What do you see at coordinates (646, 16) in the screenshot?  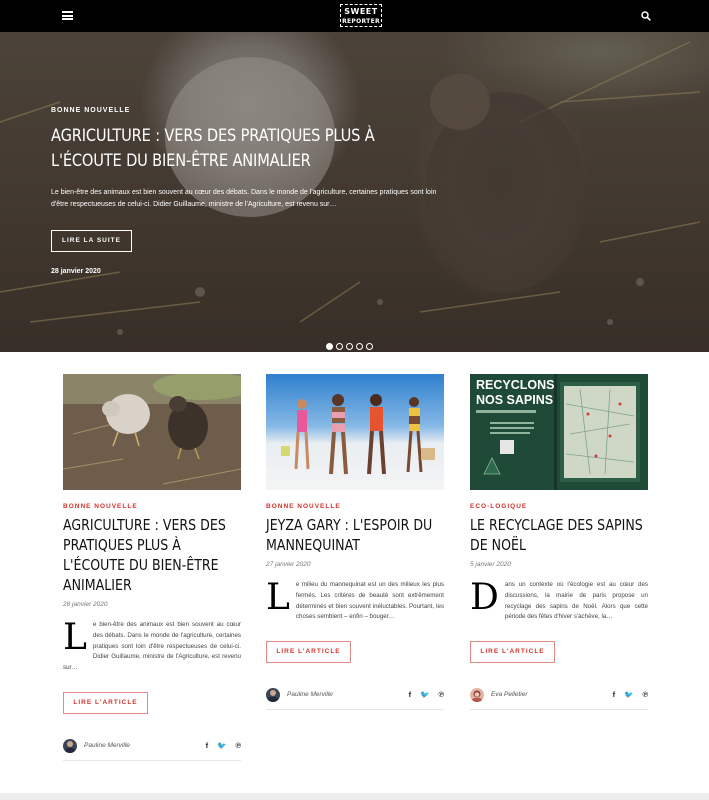 I see `search-icon` at bounding box center [646, 16].